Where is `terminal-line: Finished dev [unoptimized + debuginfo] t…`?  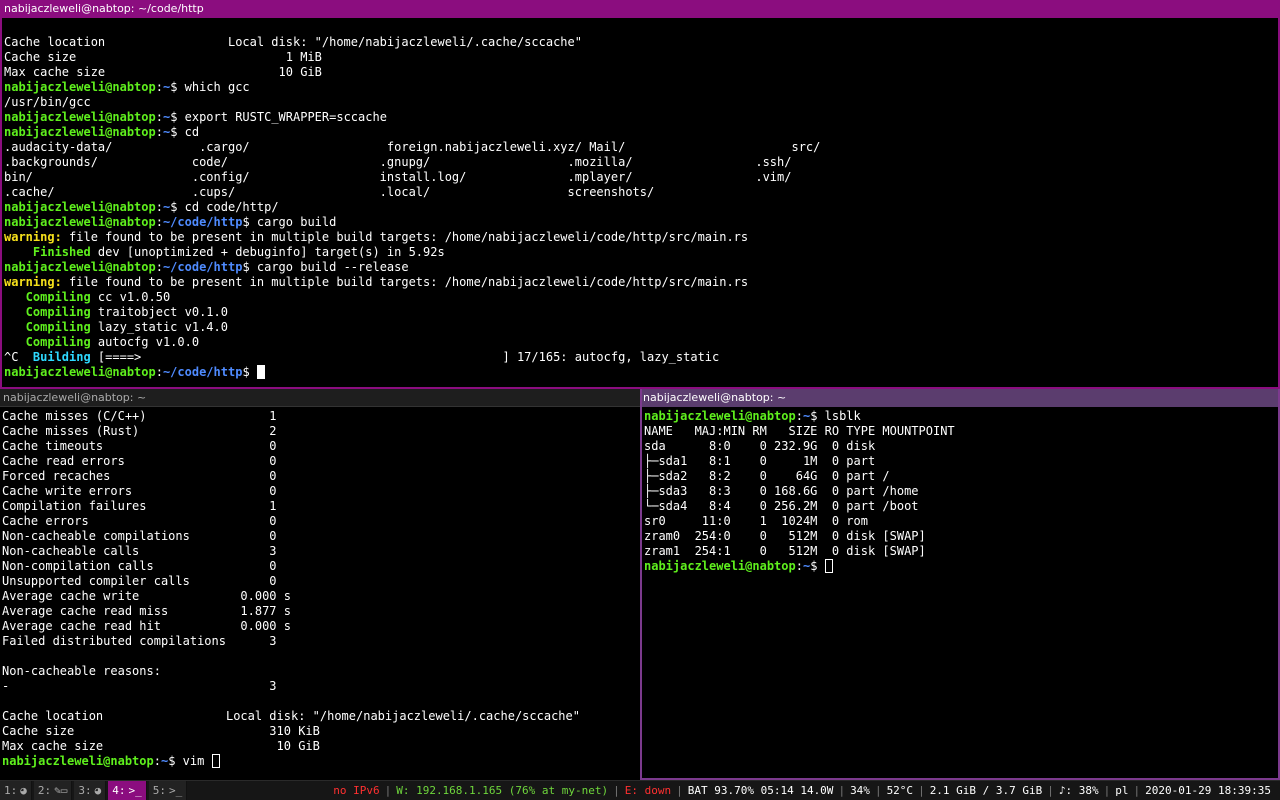 terminal-line: Finished dev [unoptimized + debuginfo] t… is located at coordinates (640, 252).